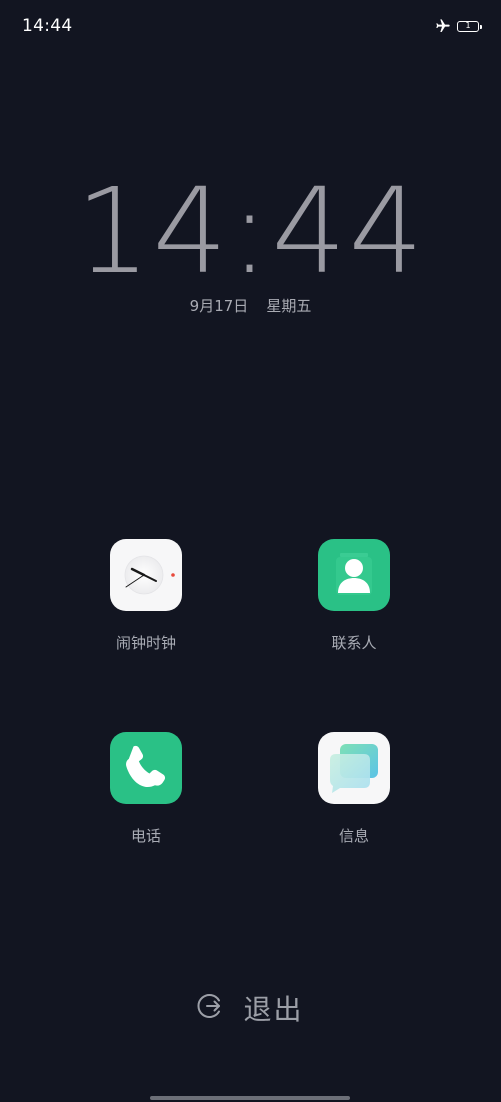 This screenshot has width=501, height=1102. I want to click on app-contacts: 联系人, so click(354, 596).